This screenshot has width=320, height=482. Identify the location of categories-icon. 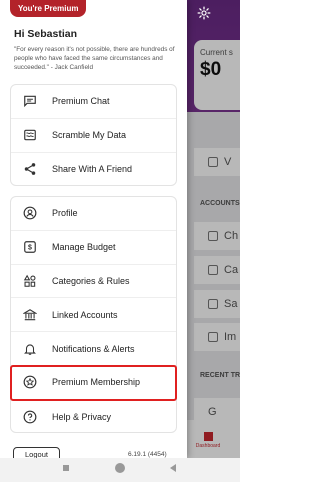
(30, 281).